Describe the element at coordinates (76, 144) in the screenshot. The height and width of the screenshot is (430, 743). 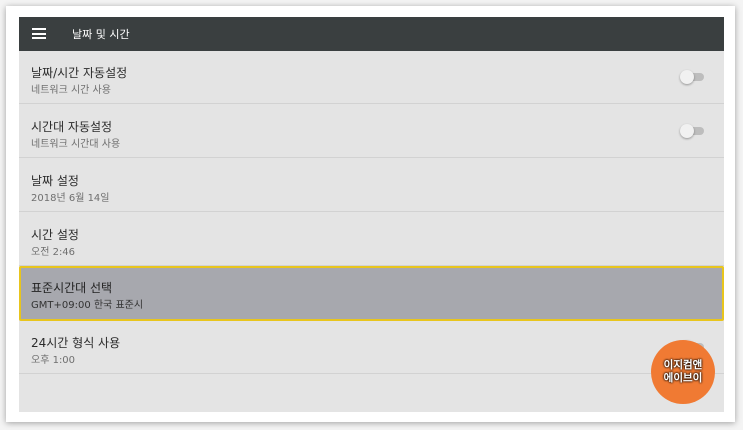
I see `setting-subtitle: 네트워크 시간대 사용` at that location.